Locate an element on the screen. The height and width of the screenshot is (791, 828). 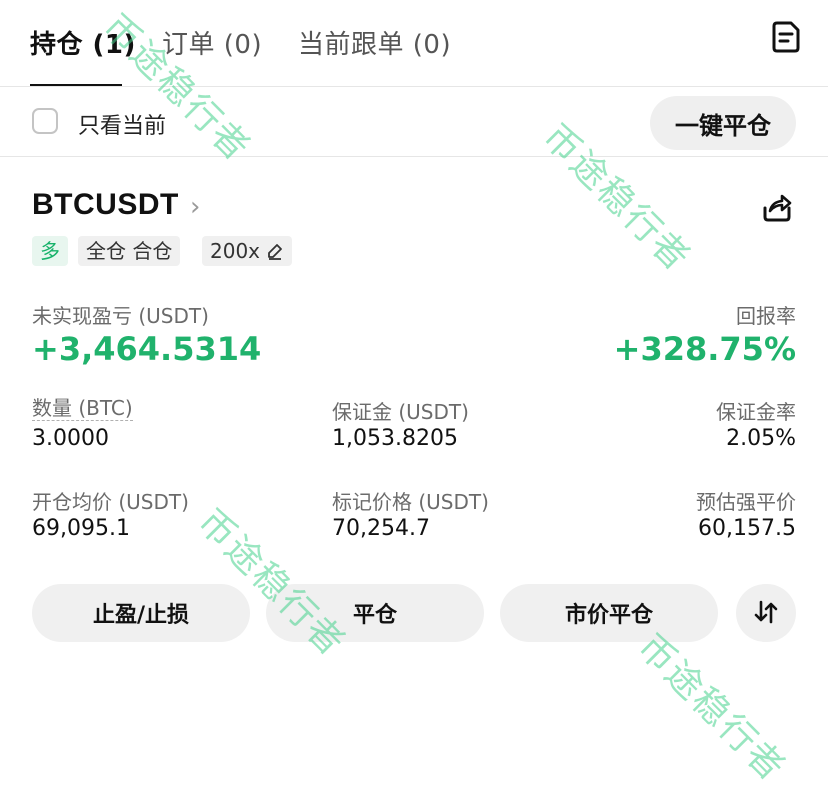
quantity-label: 数量 (BTC) is located at coordinates (82, 408).